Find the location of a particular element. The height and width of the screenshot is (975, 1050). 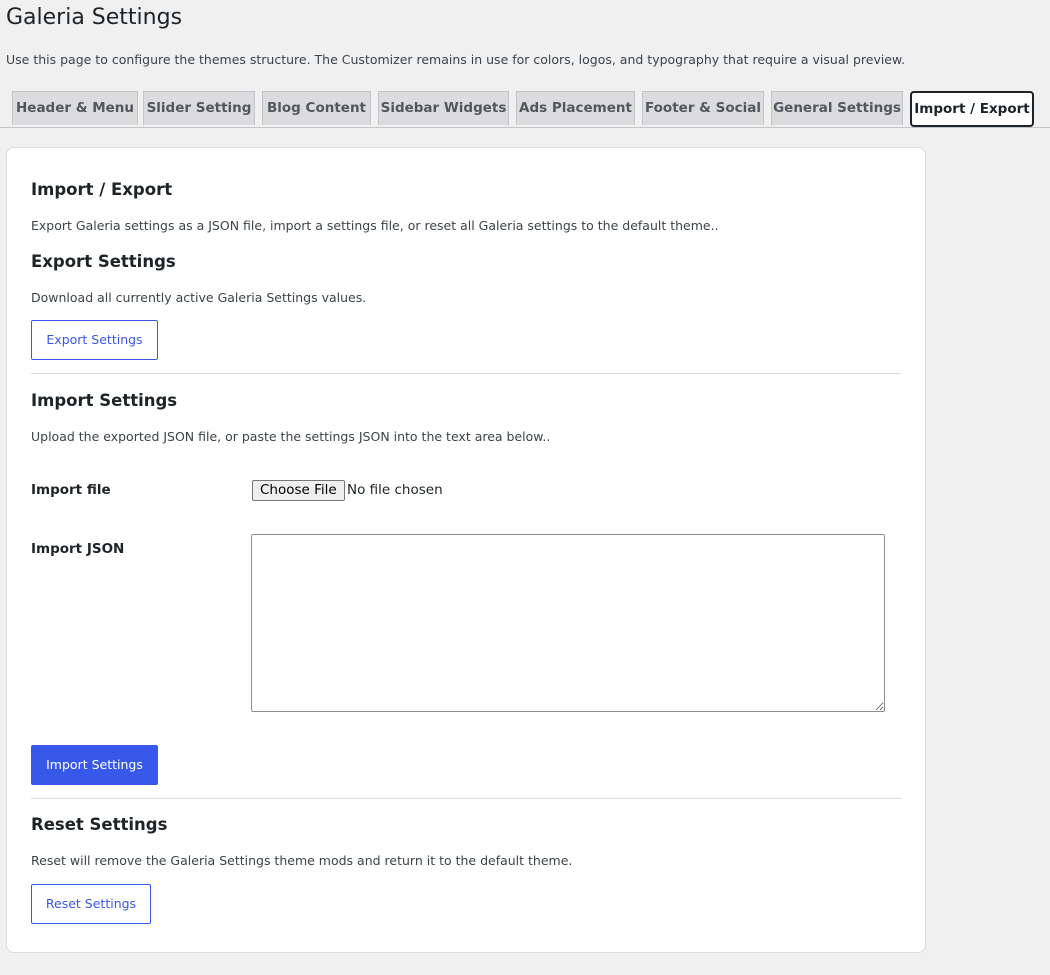

import-title: Import Settings is located at coordinates (104, 400).